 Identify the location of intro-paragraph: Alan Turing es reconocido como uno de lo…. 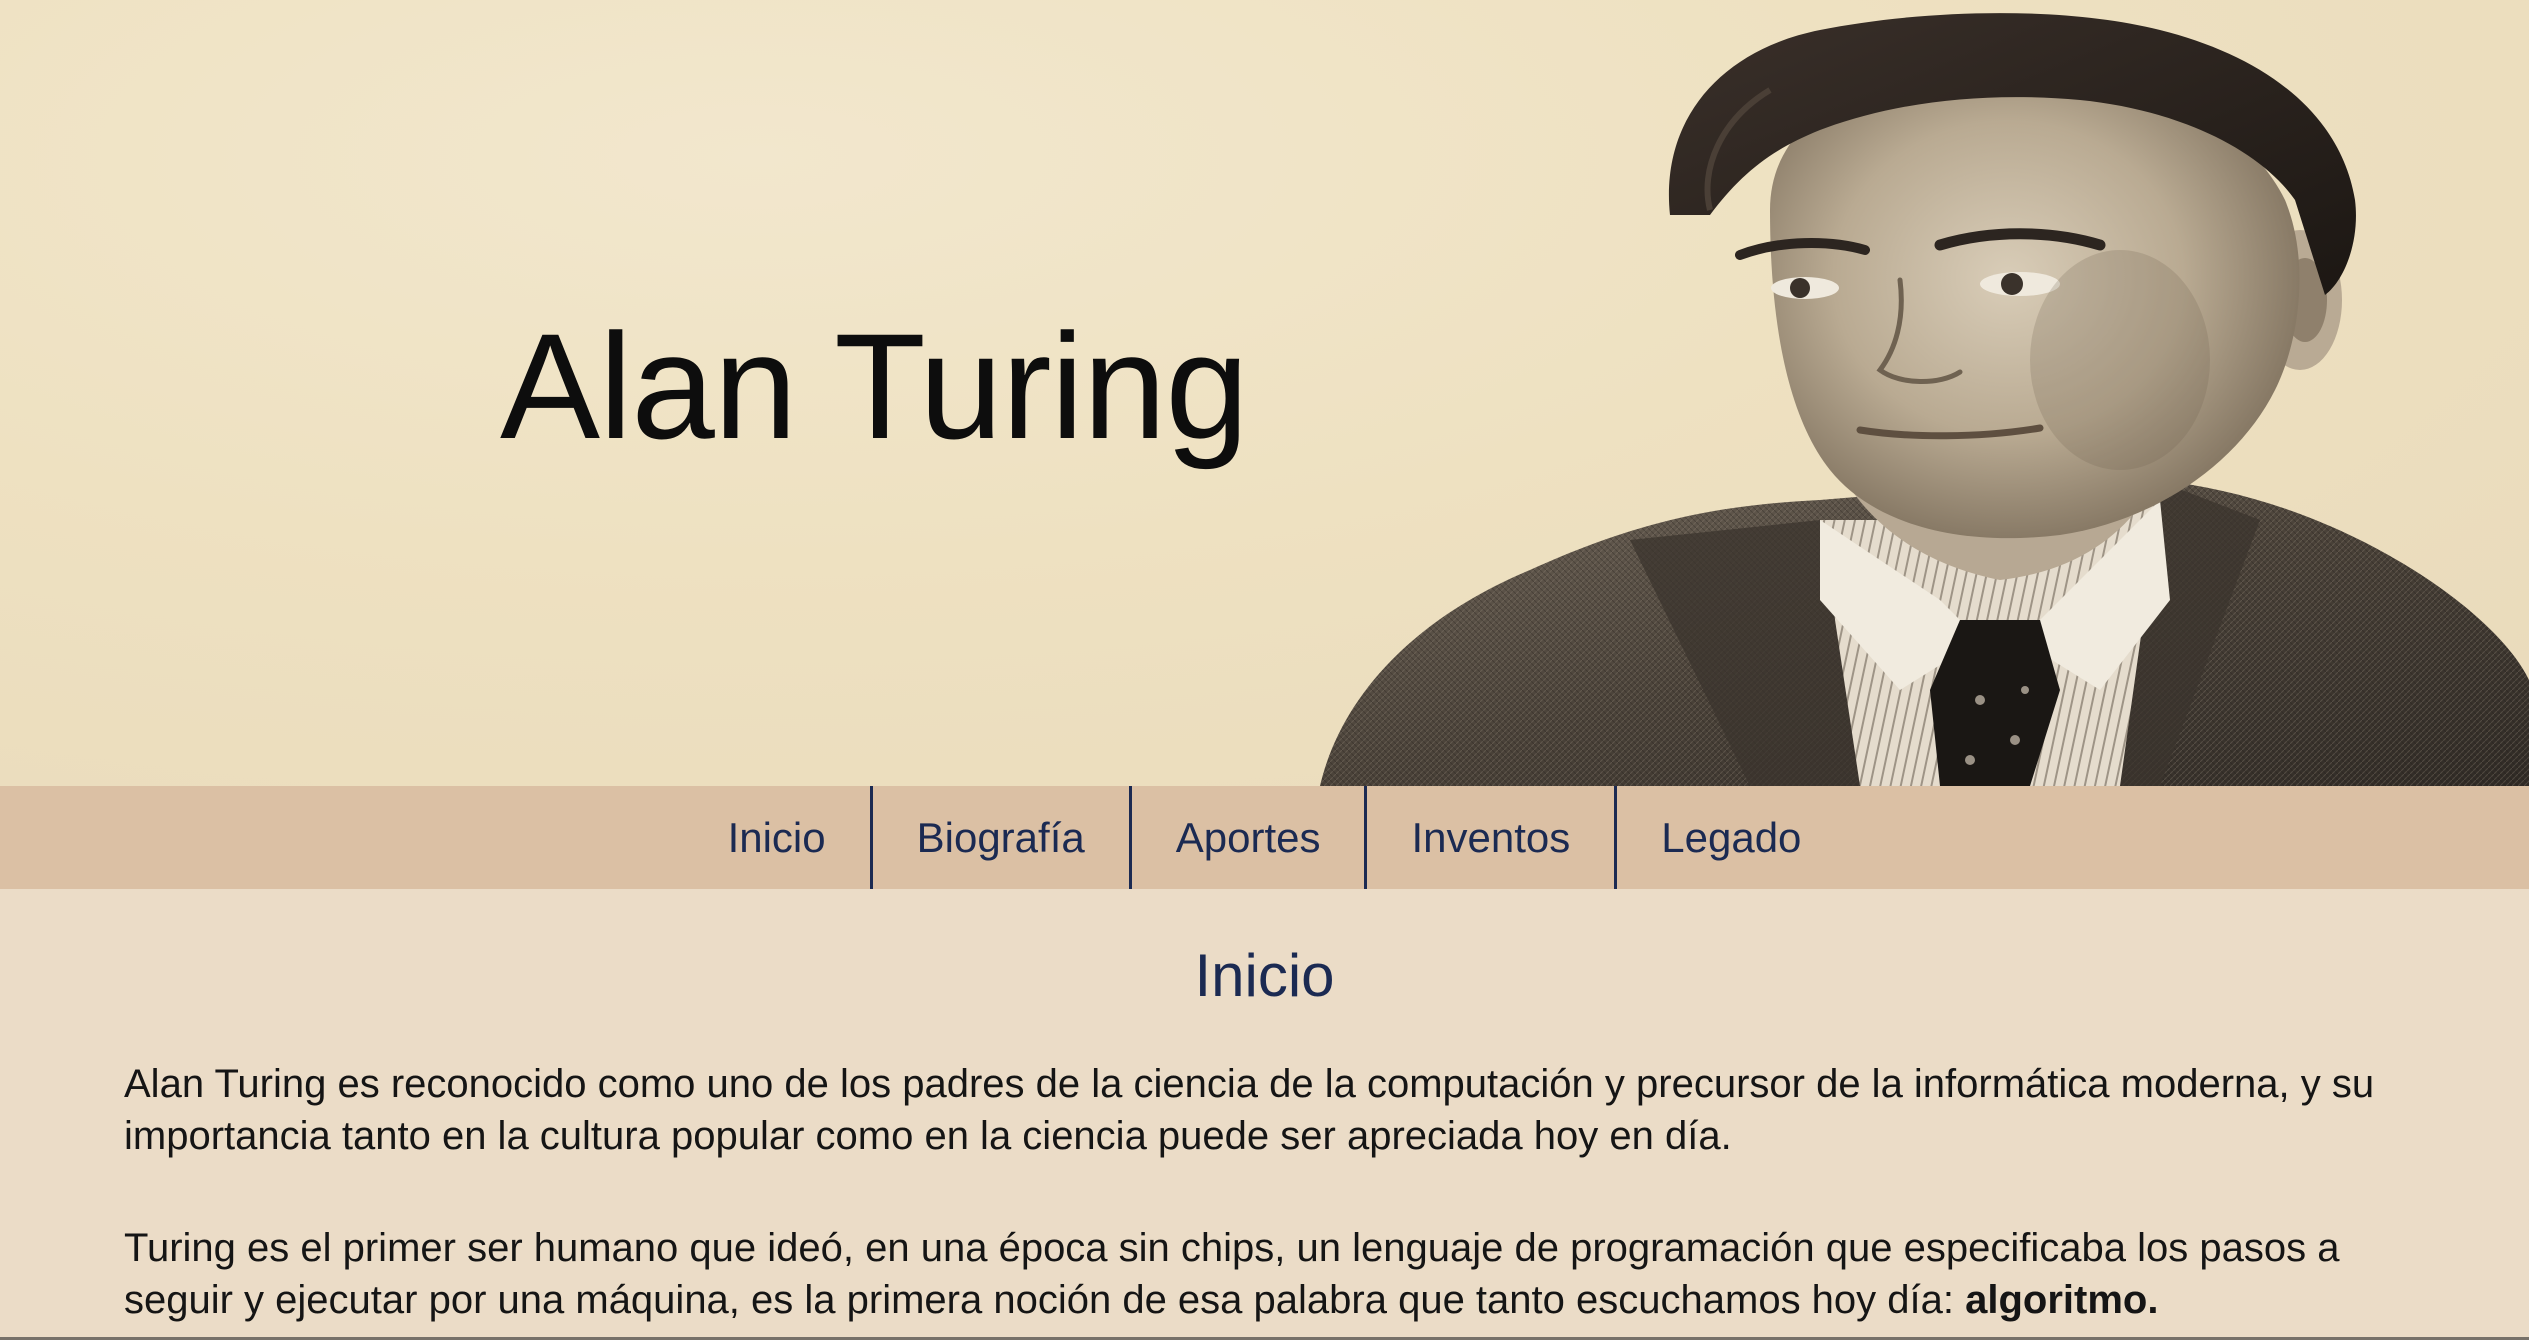
(1249, 1110).